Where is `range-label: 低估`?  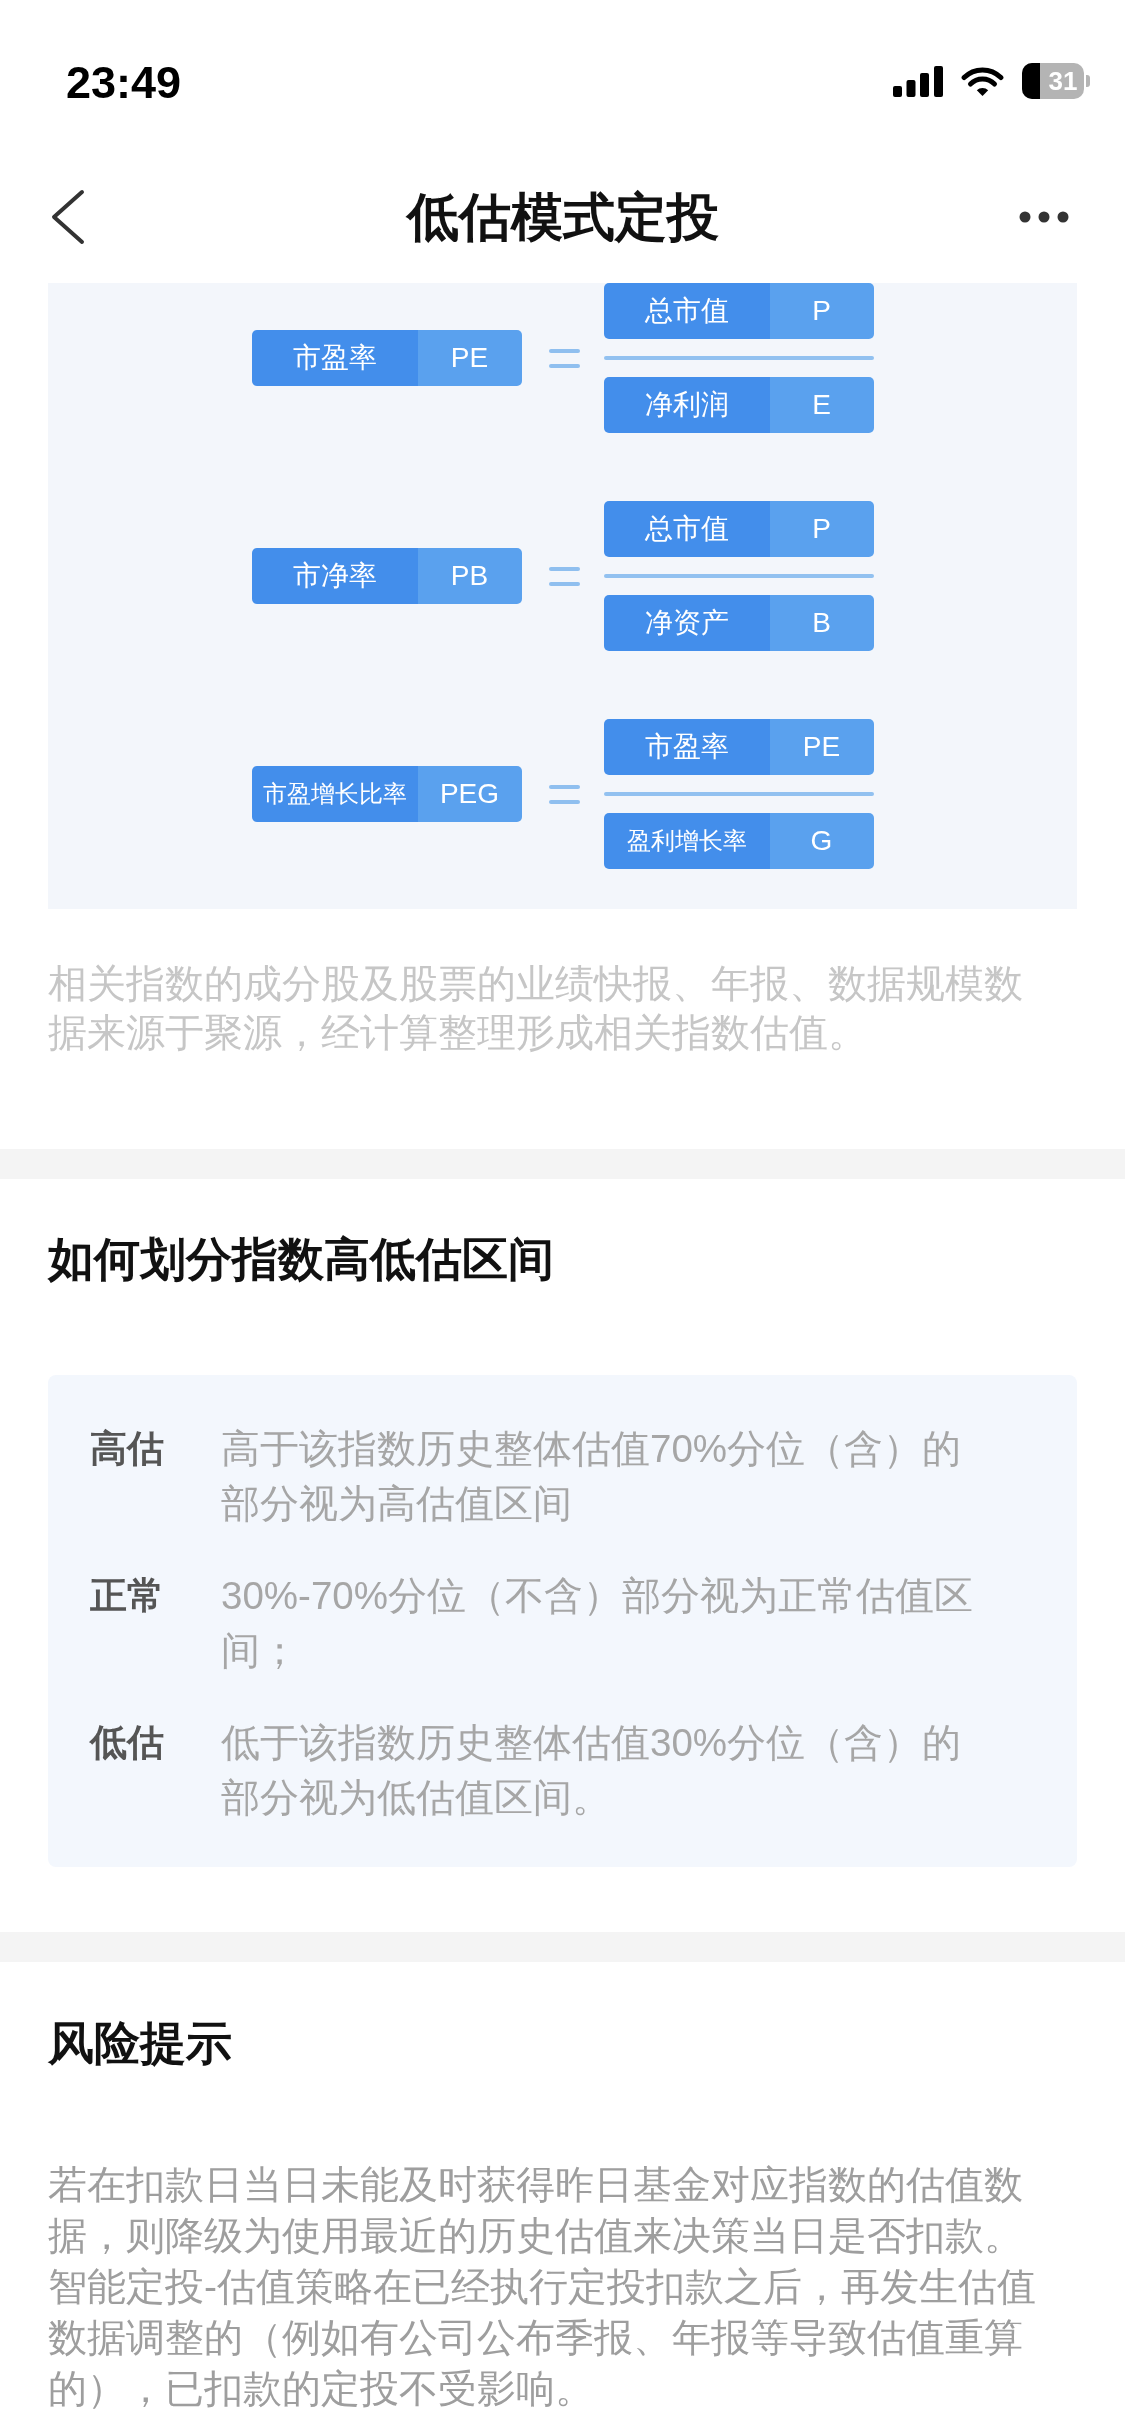 range-label: 低估 is located at coordinates (127, 1743).